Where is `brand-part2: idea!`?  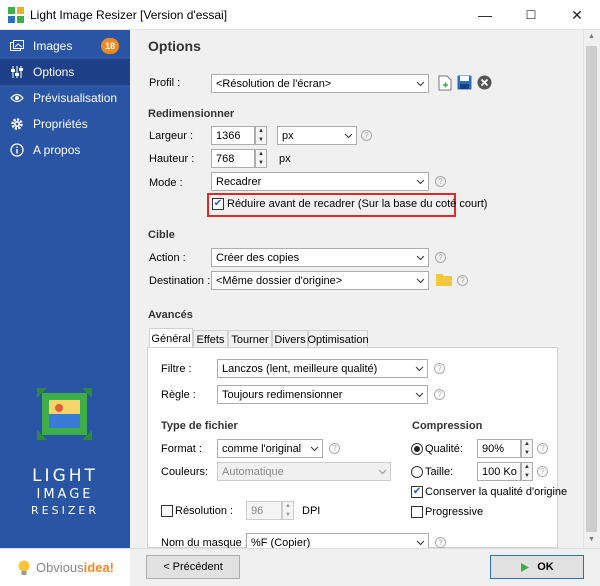 brand-part2: idea! is located at coordinates (99, 567).